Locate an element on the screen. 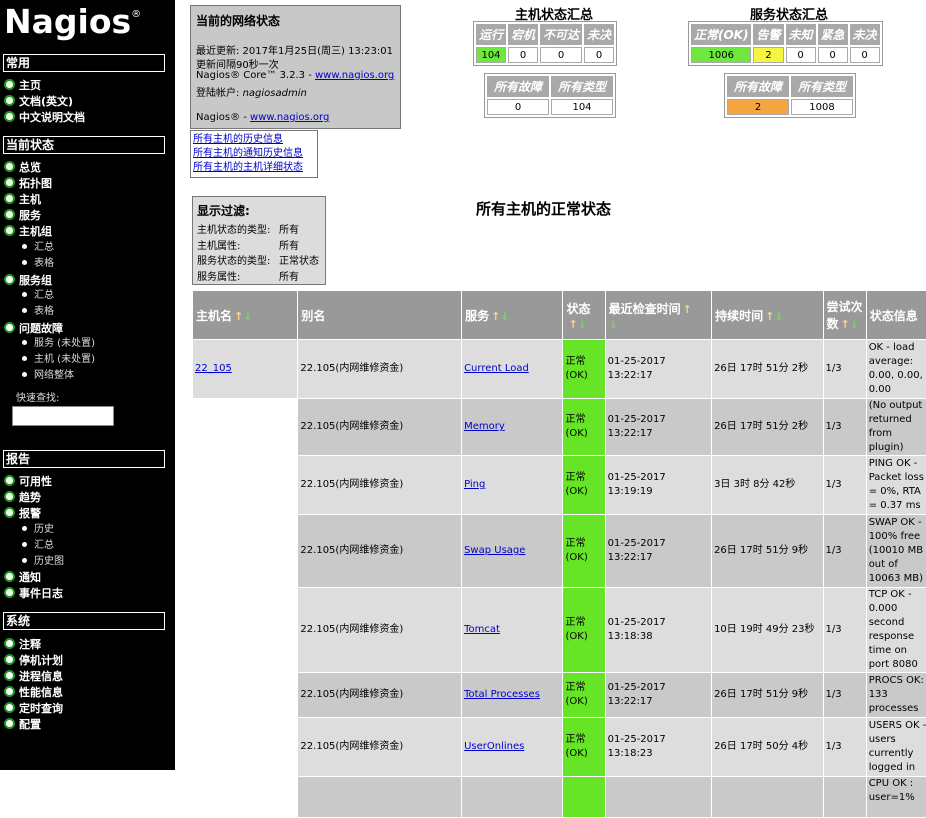 This screenshot has height=818, width=926. nav-servicegroups-summary: 汇总 is located at coordinates (38, 296).